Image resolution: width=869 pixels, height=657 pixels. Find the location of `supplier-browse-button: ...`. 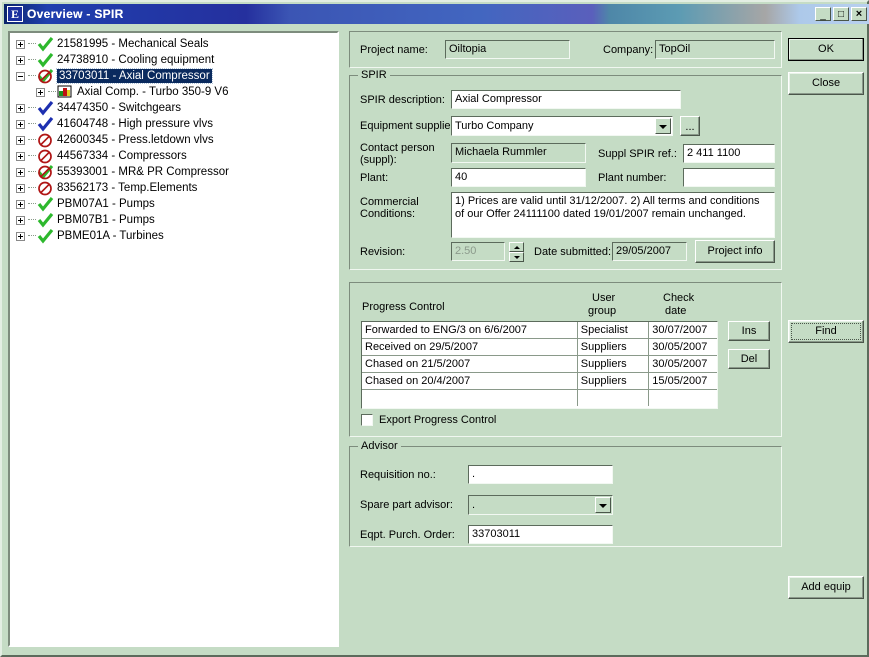

supplier-browse-button: ... is located at coordinates (690, 126).